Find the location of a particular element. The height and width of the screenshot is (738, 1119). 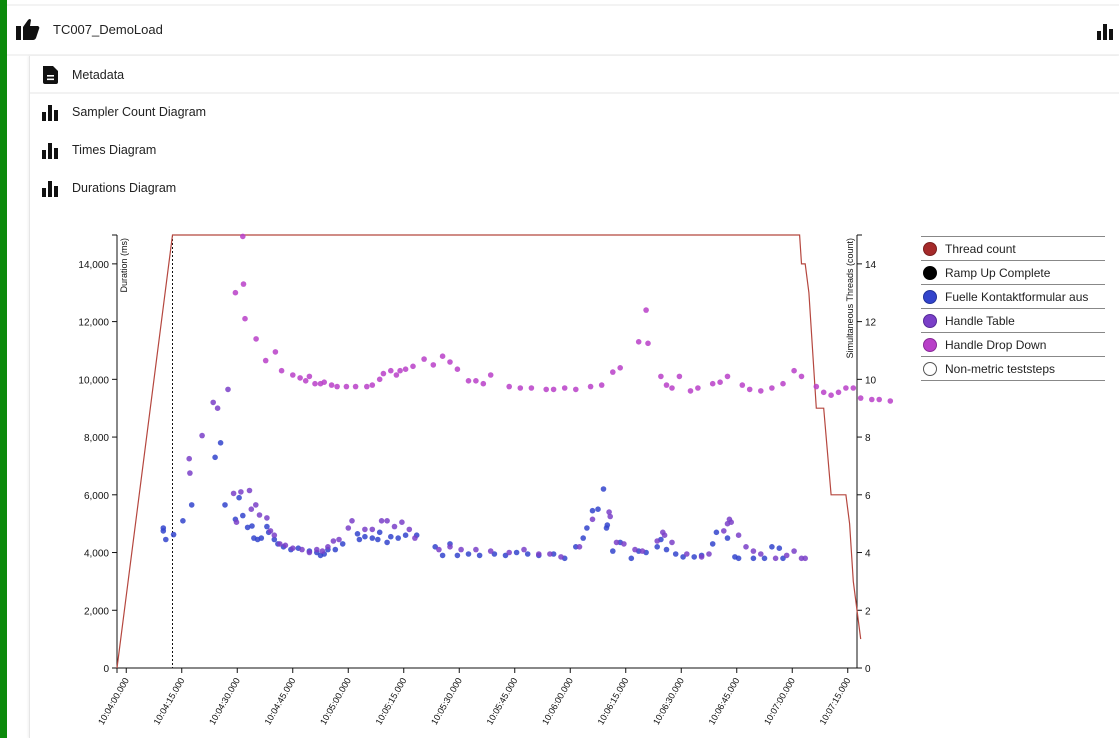

x-tick-label: 10:06:45.000 is located at coordinates (724, 701).